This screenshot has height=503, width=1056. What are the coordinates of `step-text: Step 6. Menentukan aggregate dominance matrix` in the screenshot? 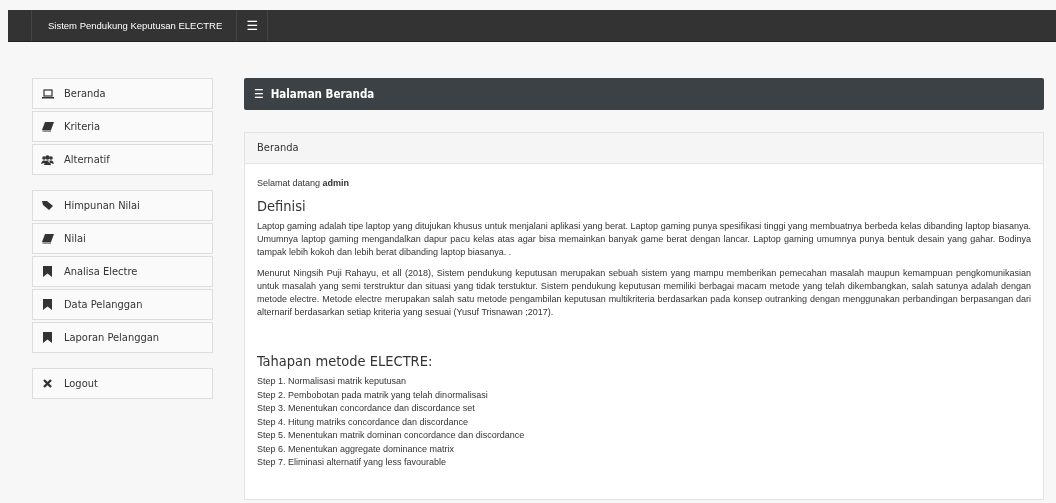 It's located at (356, 449).